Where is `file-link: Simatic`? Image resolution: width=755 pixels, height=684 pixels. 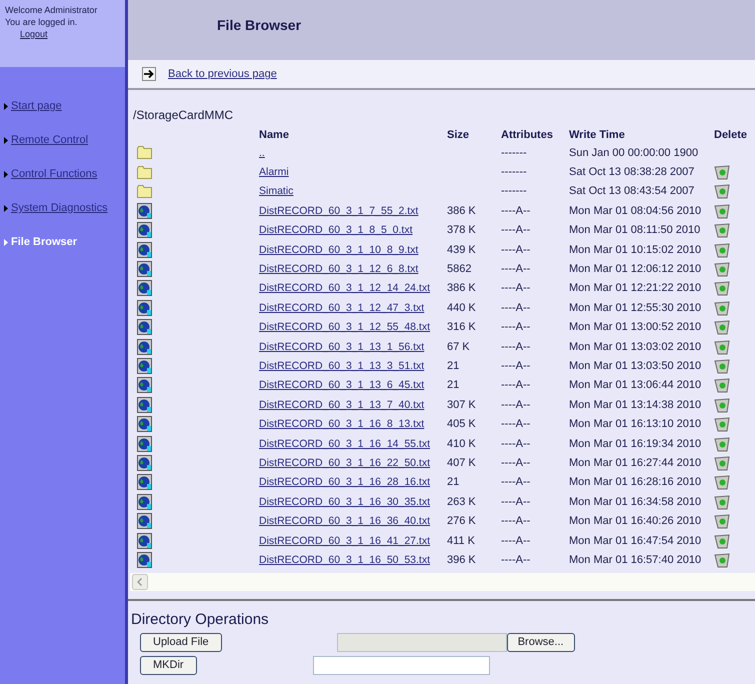 file-link: Simatic is located at coordinates (276, 191).